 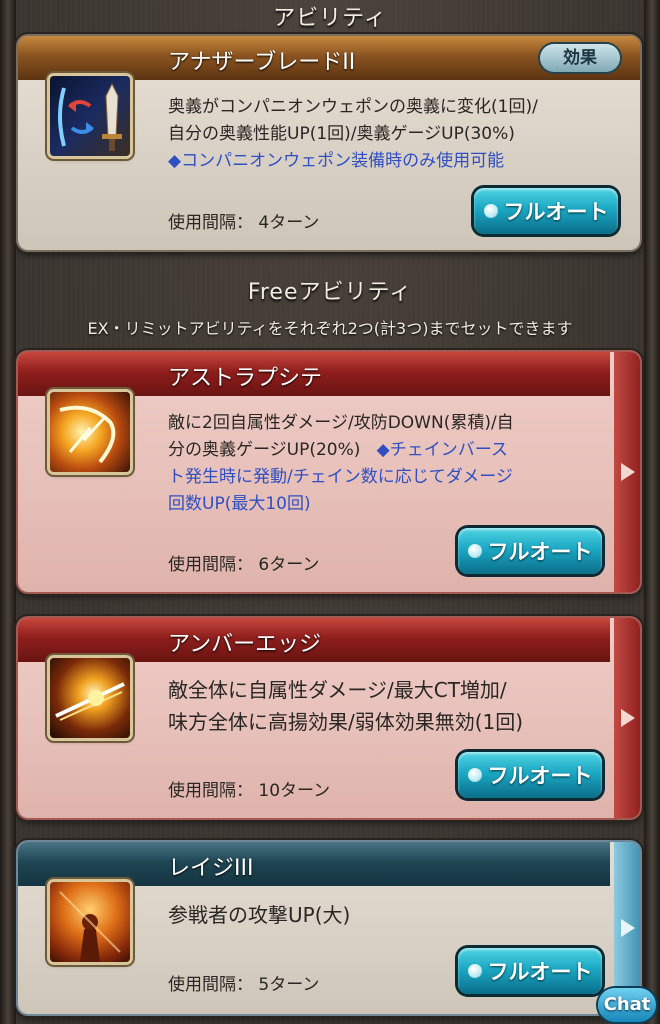 I want to click on free-ability-section-title: Freeアビリティ, so click(x=330, y=292).